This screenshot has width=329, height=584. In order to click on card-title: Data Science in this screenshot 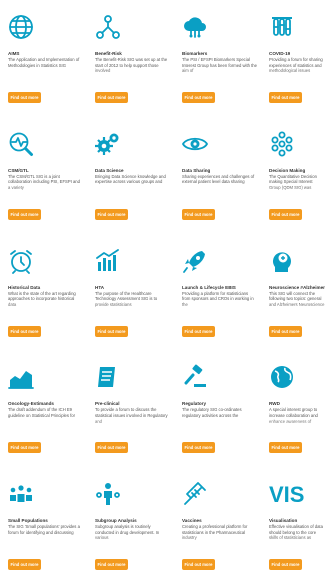, I will do `click(109, 170)`.